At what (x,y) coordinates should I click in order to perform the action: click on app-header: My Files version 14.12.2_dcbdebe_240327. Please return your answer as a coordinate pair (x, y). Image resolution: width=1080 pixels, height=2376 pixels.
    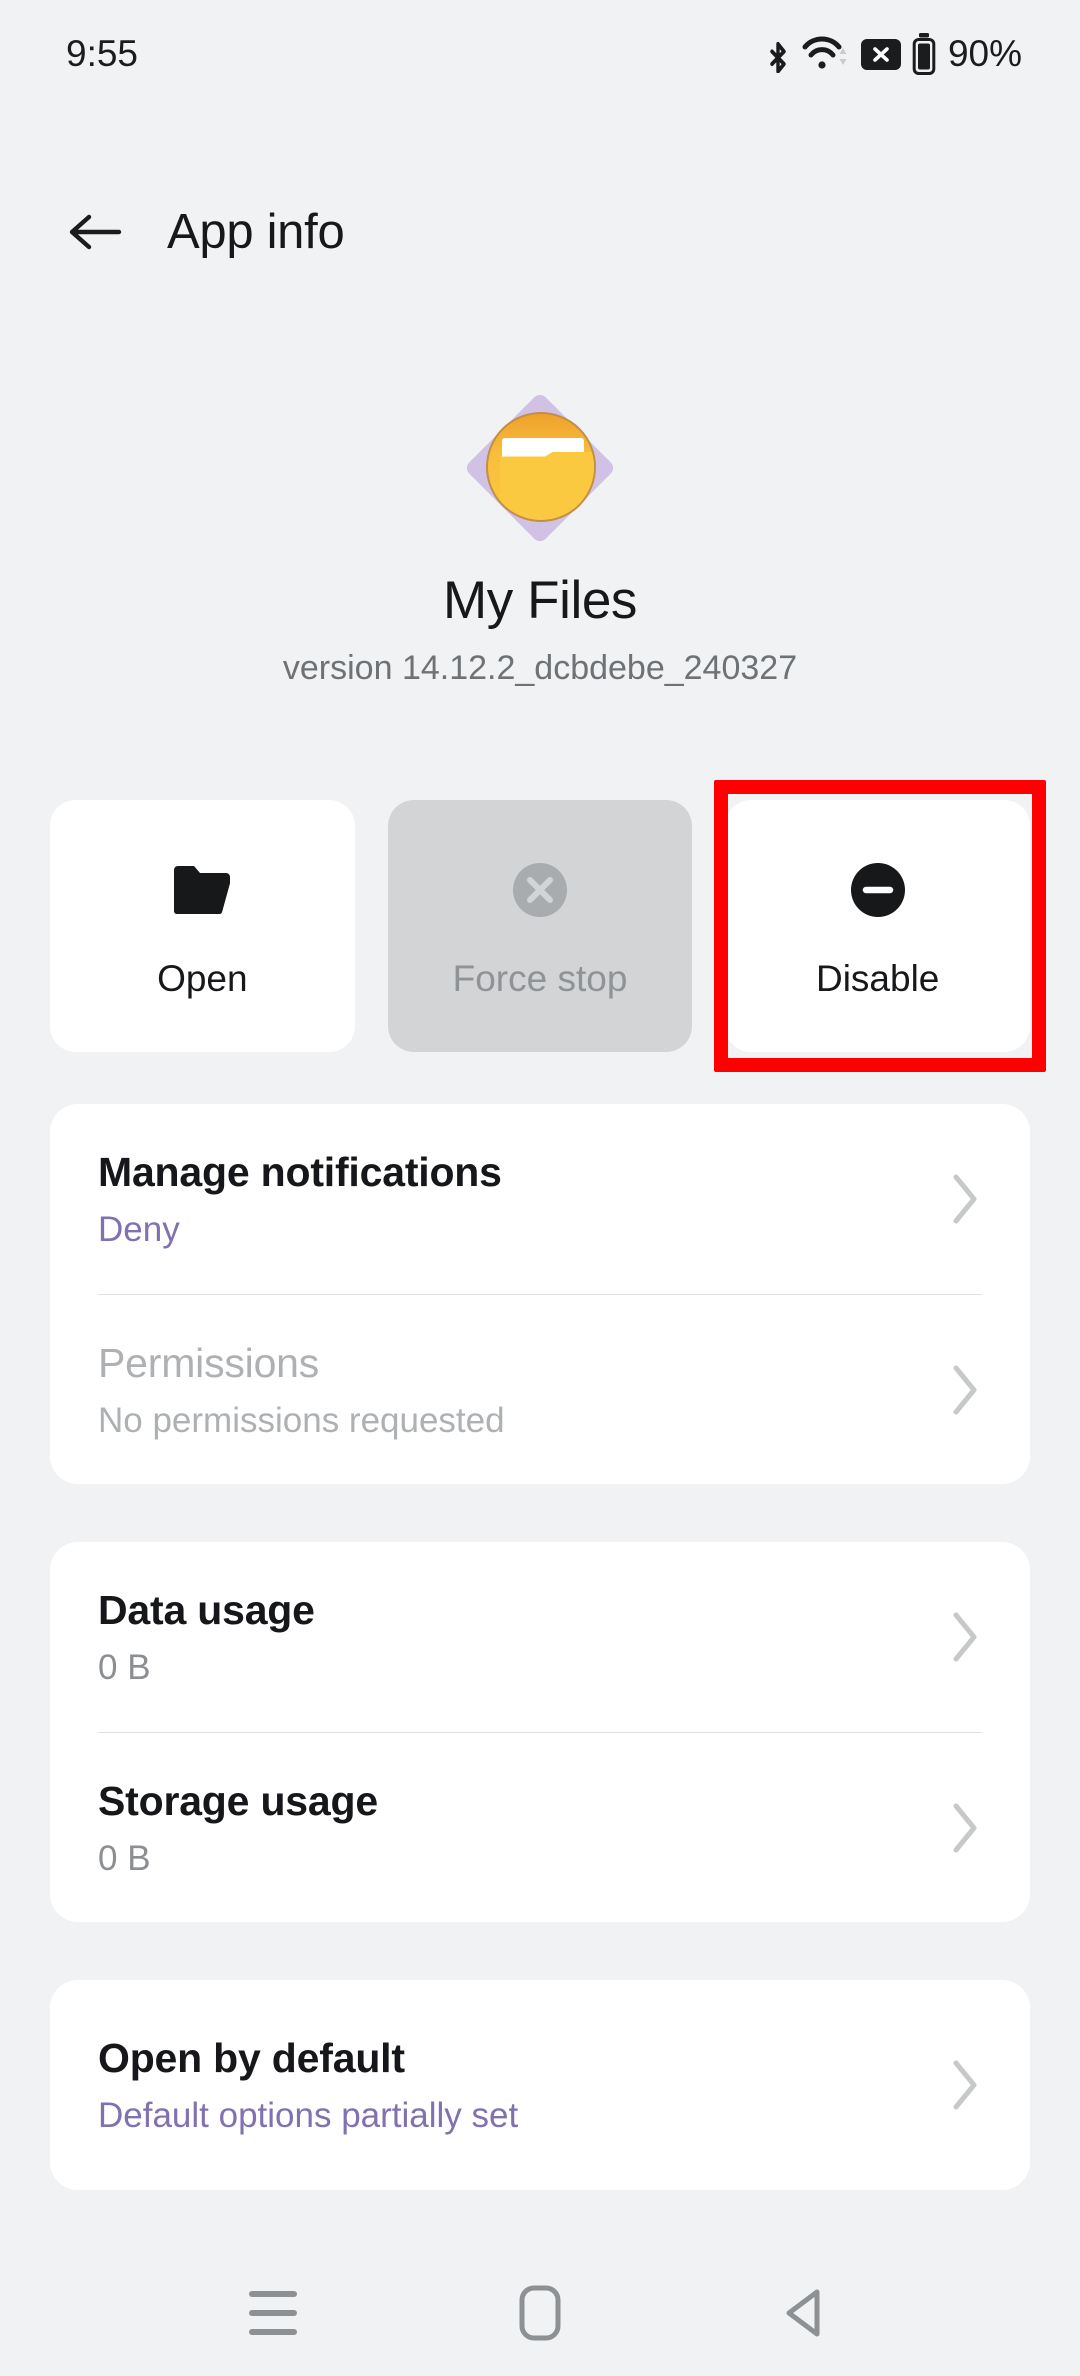
    Looking at the image, I should click on (540, 538).